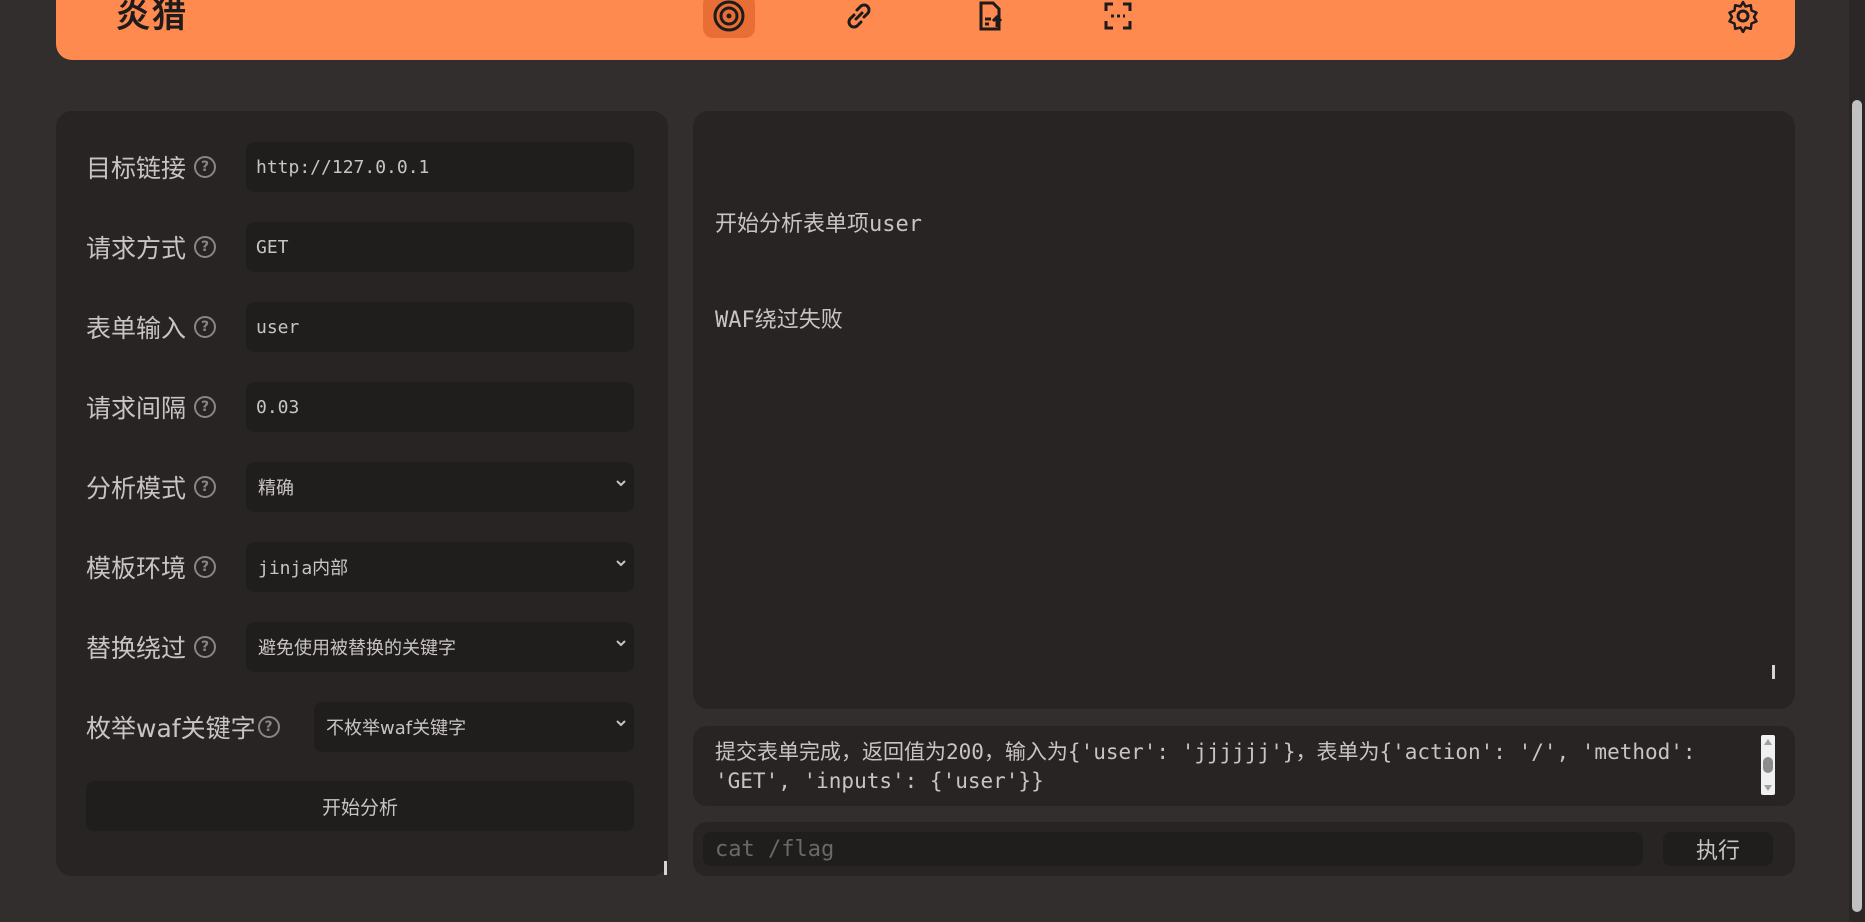 The image size is (1865, 922). Describe the element at coordinates (276, 488) in the screenshot. I see `mode-selected-value: 精确` at that location.